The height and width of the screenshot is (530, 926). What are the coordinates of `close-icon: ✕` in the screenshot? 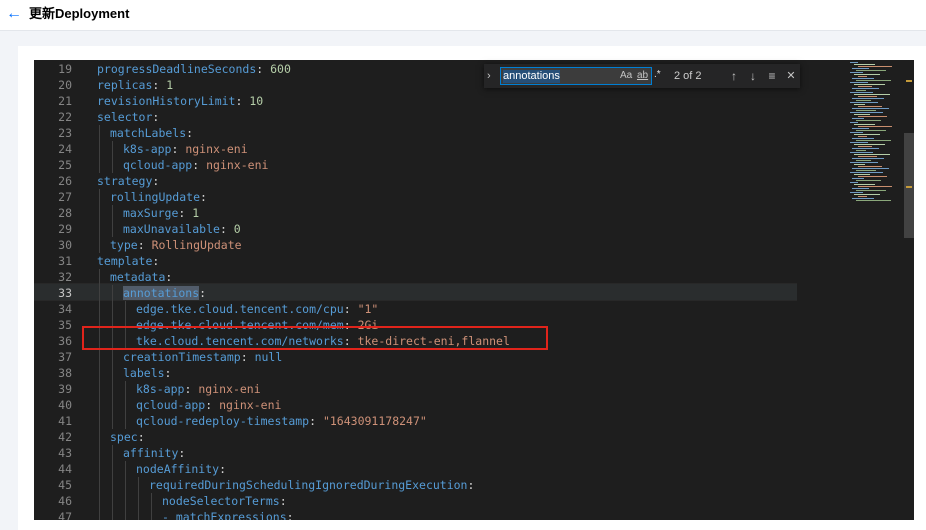 It's located at (791, 76).